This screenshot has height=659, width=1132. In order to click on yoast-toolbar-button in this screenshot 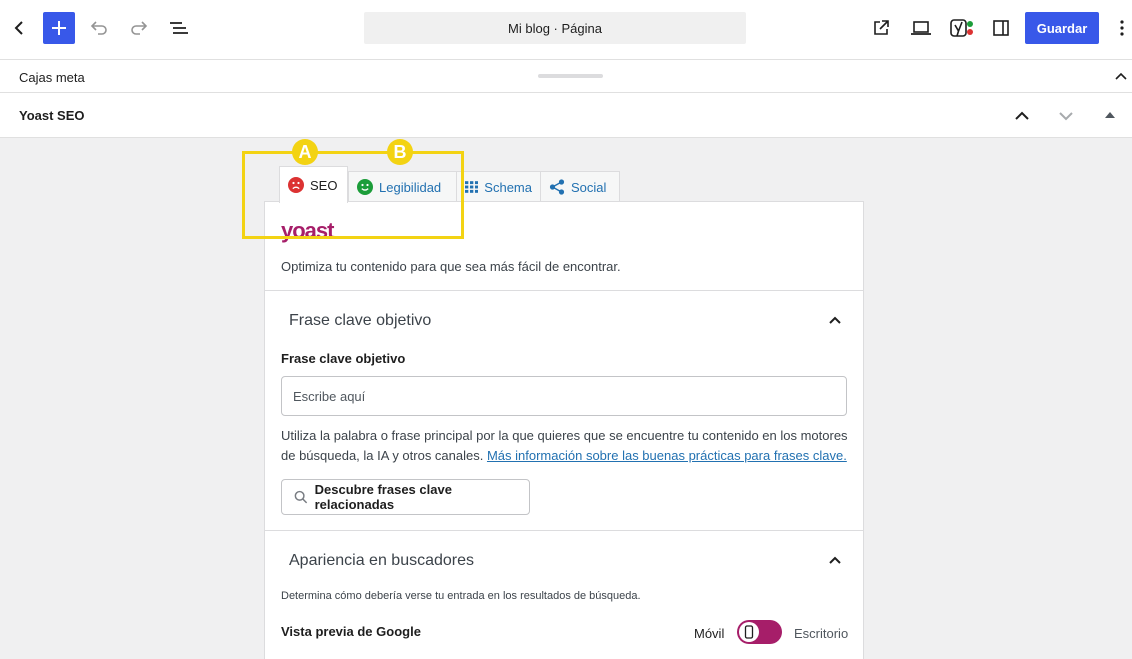, I will do `click(961, 28)`.